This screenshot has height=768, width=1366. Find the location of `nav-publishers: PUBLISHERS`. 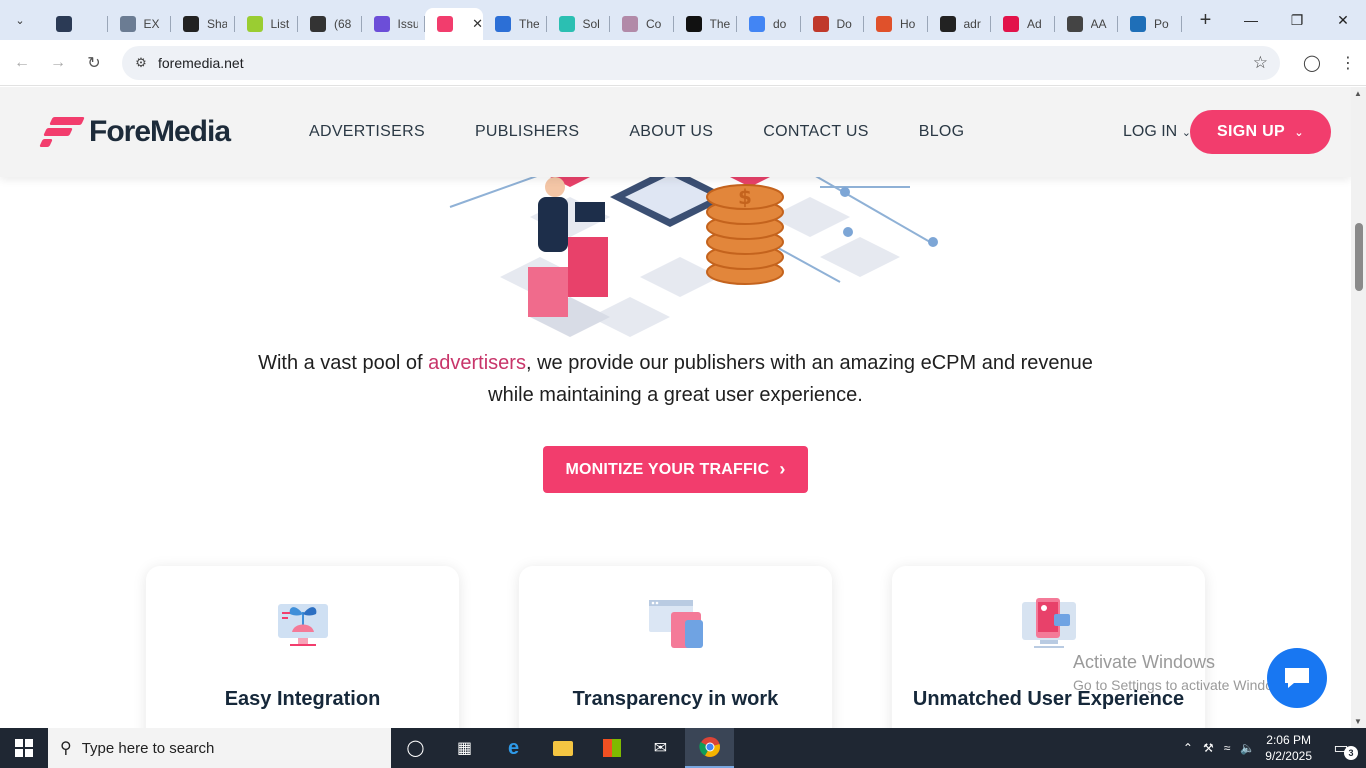

nav-publishers: PUBLISHERS is located at coordinates (527, 132).